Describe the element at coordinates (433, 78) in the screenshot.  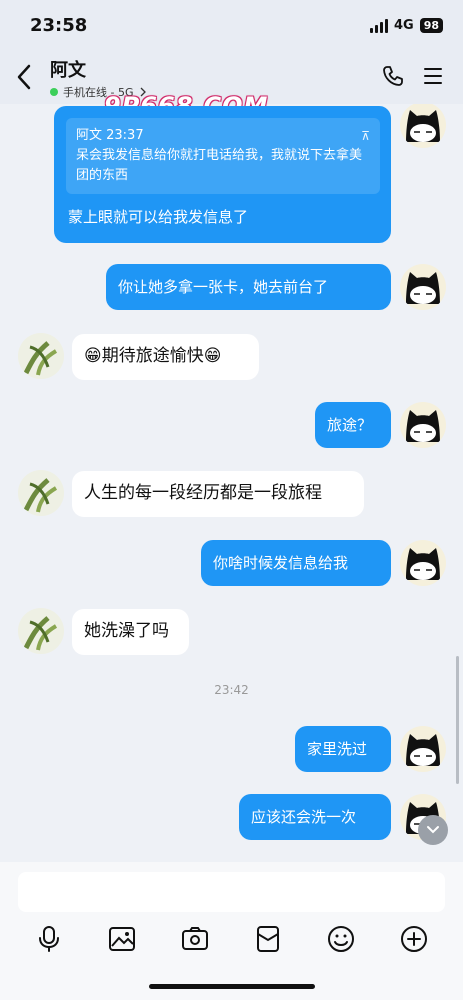
I see `more-menu-icon` at that location.